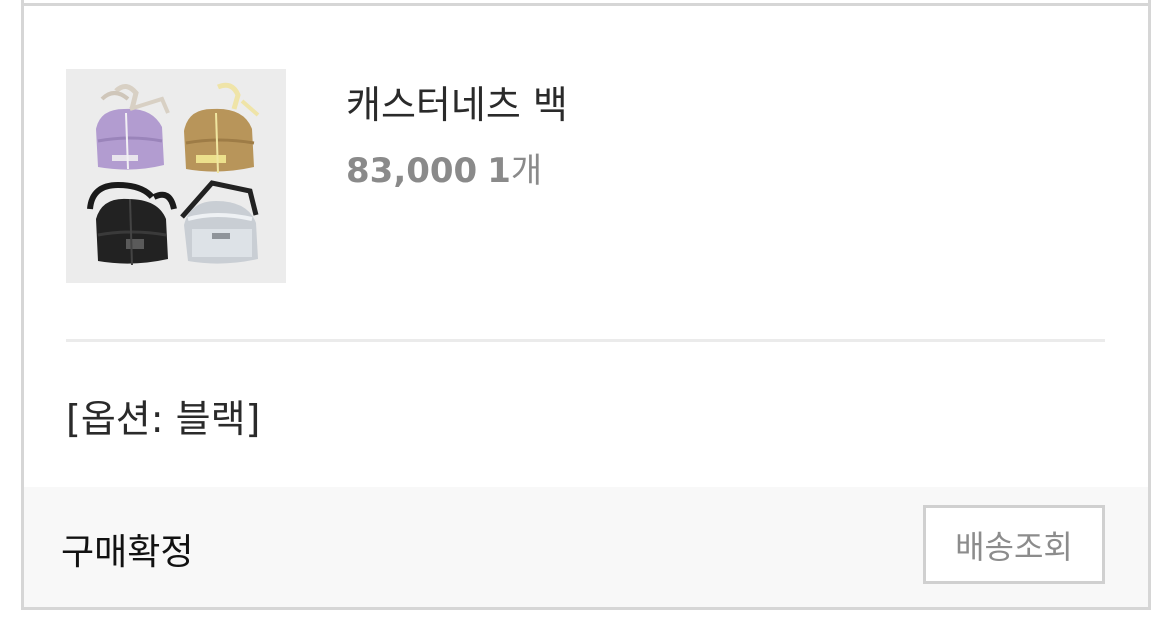 The height and width of the screenshot is (619, 1170). What do you see at coordinates (457, 101) in the screenshot?
I see `product-name: 캐스터네츠 백` at bounding box center [457, 101].